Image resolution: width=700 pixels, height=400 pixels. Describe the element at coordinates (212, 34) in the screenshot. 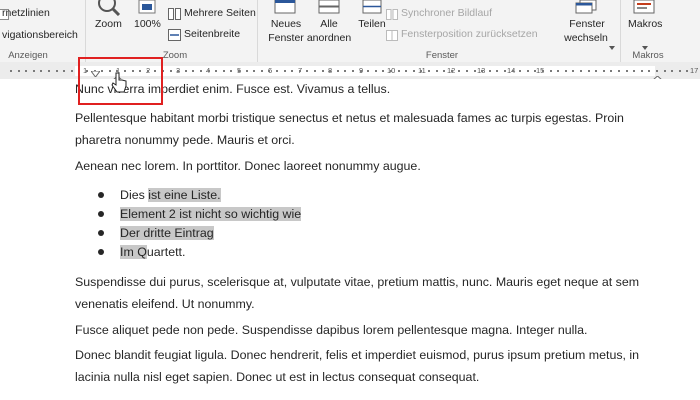

I see `page-width-button: Seitenbreite` at that location.